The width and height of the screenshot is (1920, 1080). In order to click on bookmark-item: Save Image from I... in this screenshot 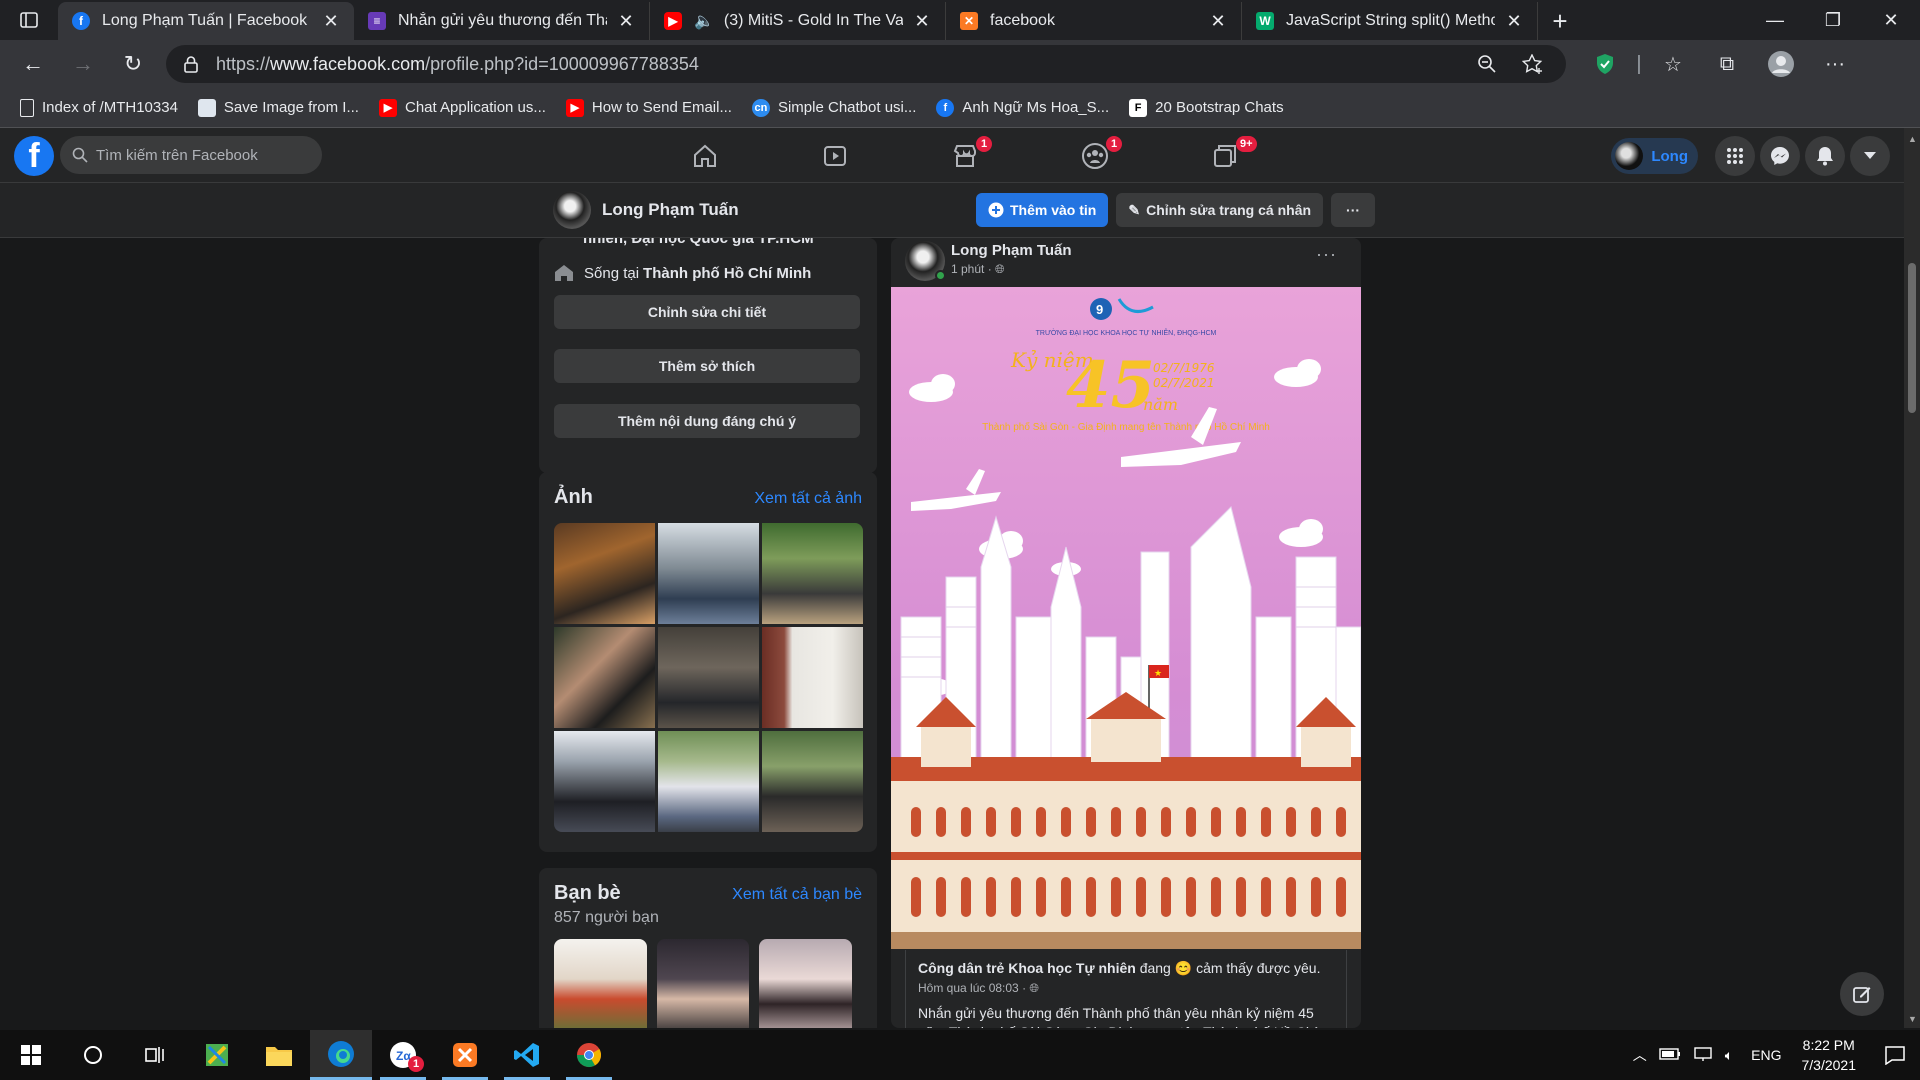, I will do `click(278, 107)`.